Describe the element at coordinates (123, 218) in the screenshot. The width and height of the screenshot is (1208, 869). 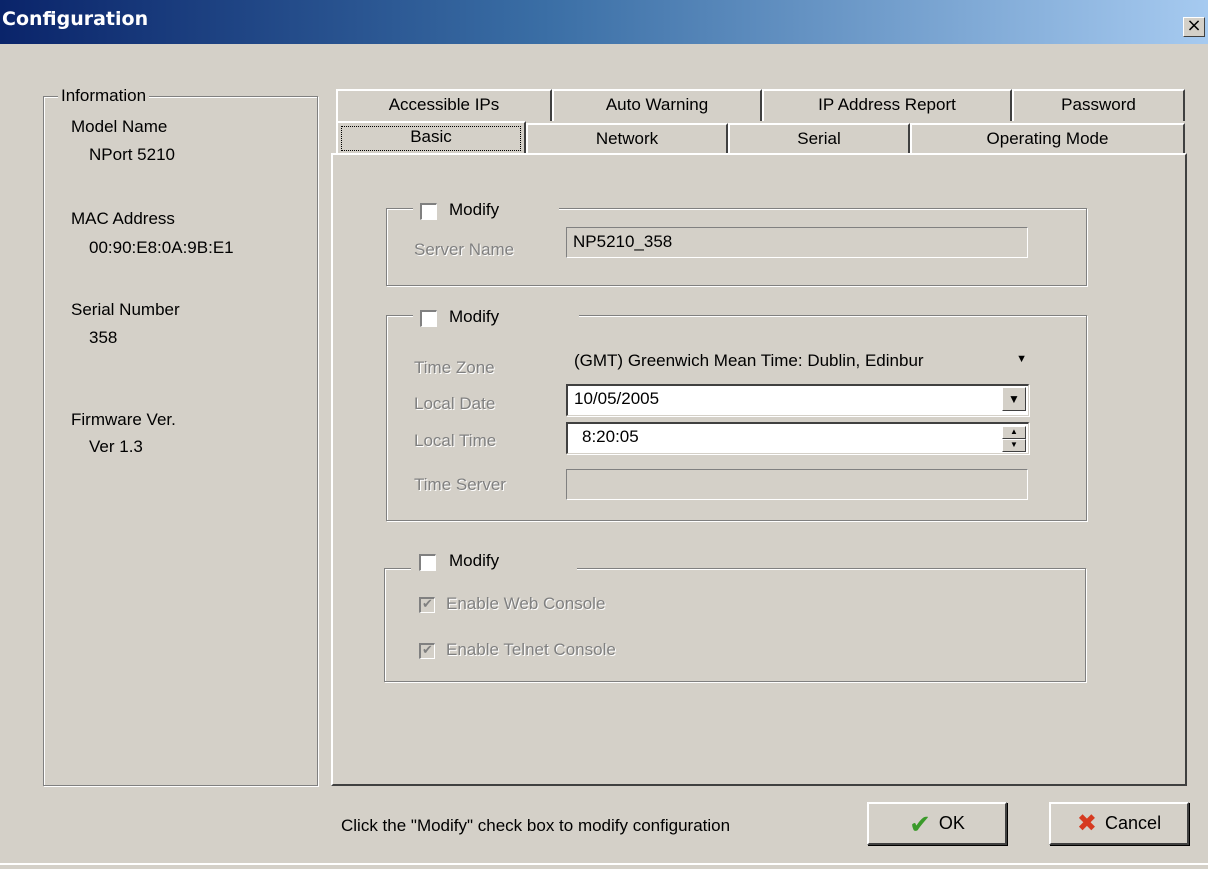
I see `mac-address-label: MAC Address` at that location.